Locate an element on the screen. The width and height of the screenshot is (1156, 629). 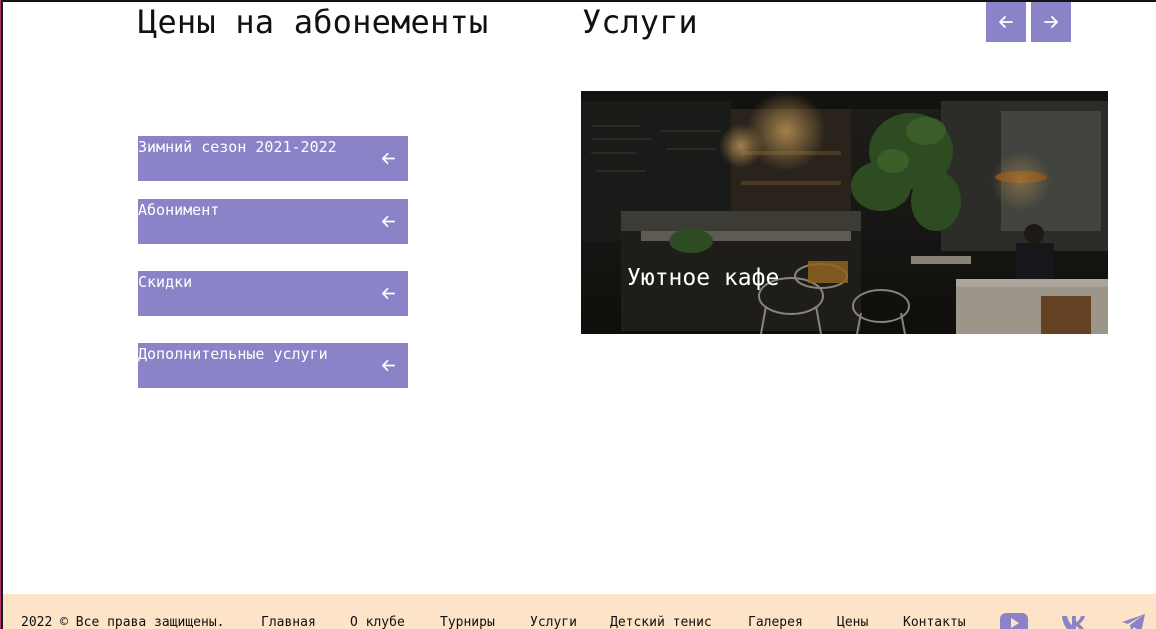
slide-caption: Уютное кафе is located at coordinates (703, 278).